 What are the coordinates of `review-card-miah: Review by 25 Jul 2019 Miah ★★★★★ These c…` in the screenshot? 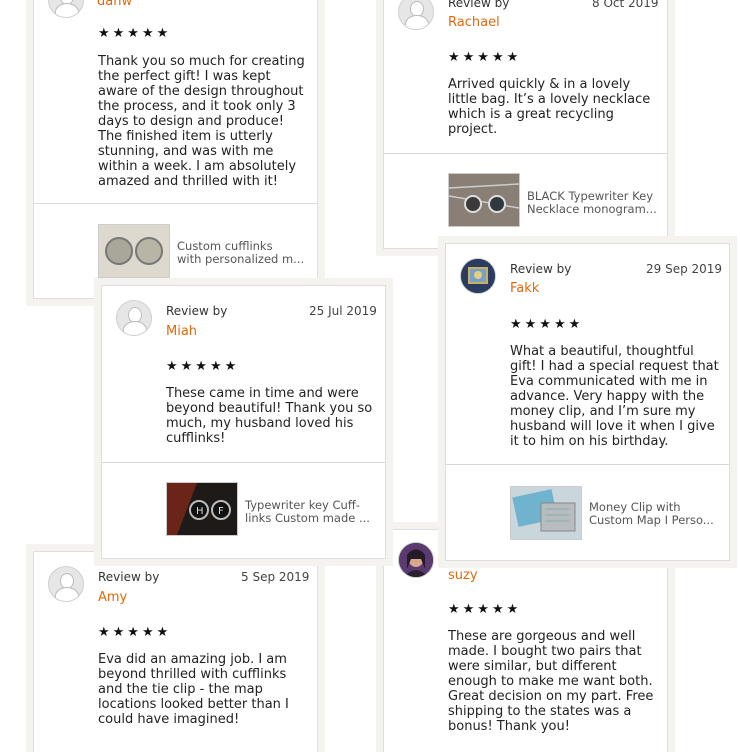 It's located at (243, 422).